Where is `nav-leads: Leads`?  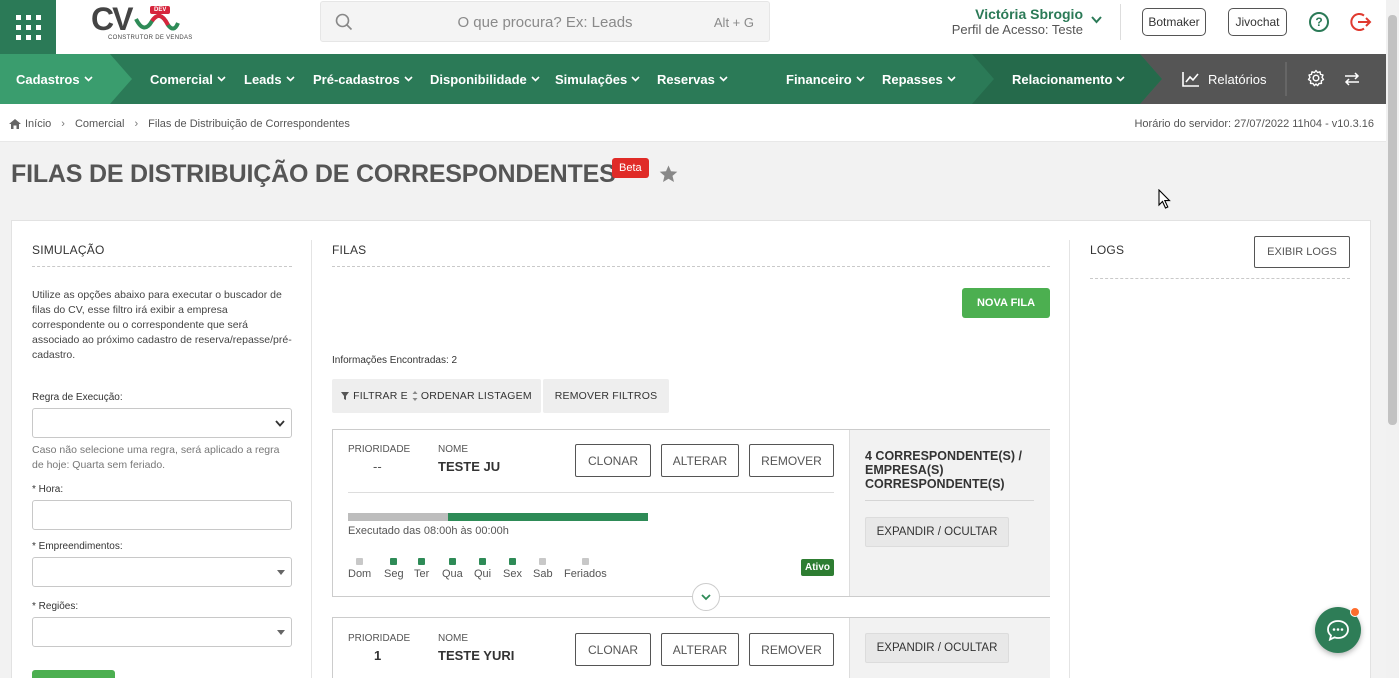 nav-leads: Leads is located at coordinates (269, 79).